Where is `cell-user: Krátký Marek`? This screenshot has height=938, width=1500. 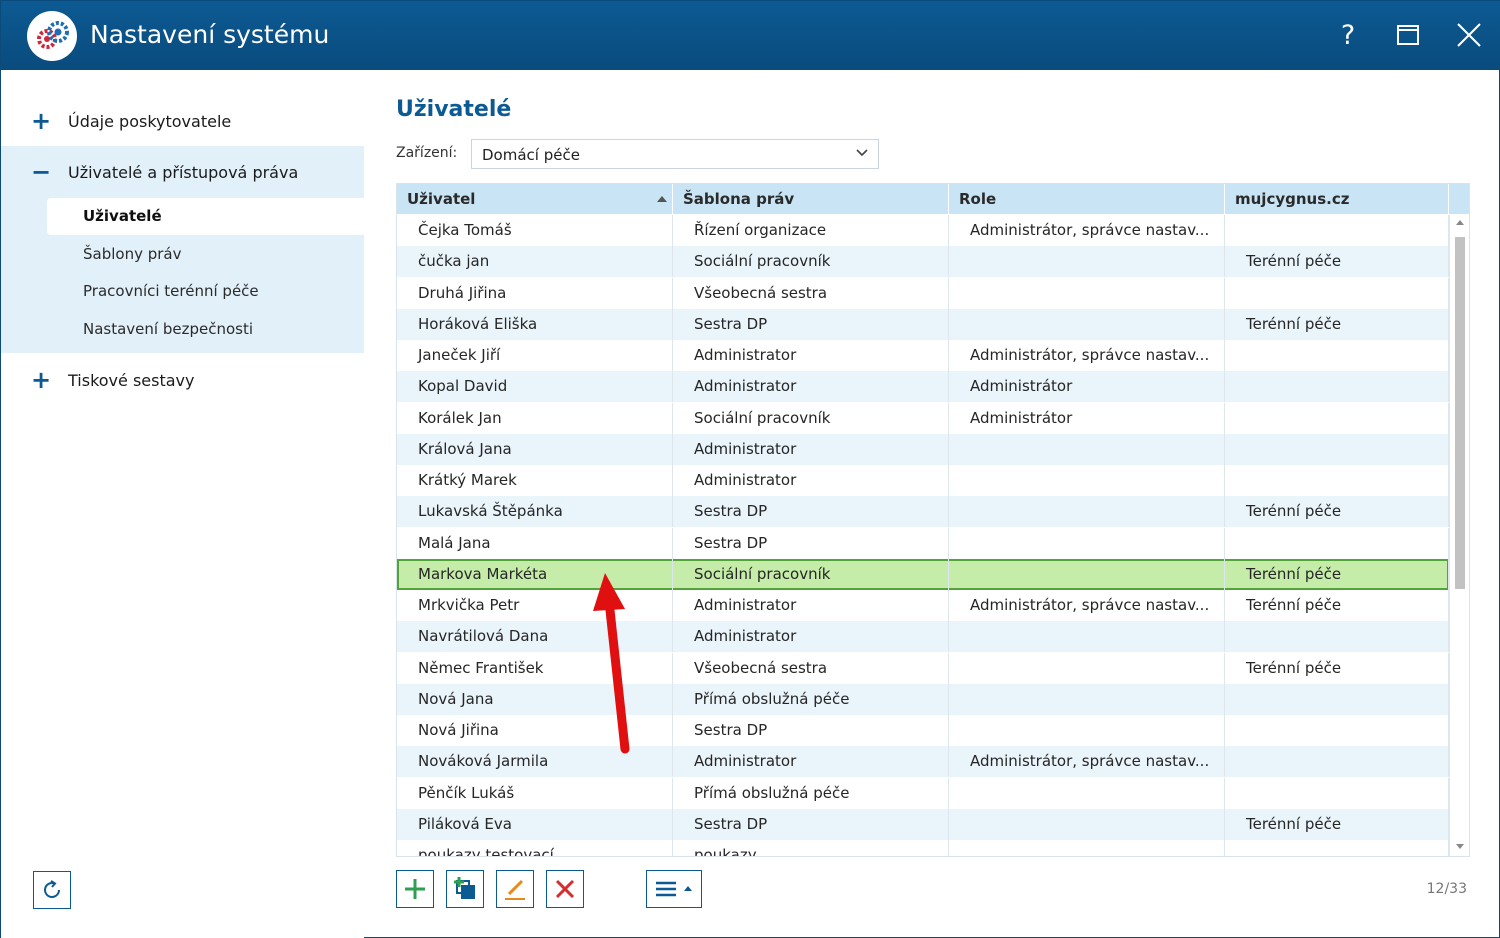 cell-user: Krátký Marek is located at coordinates (535, 480).